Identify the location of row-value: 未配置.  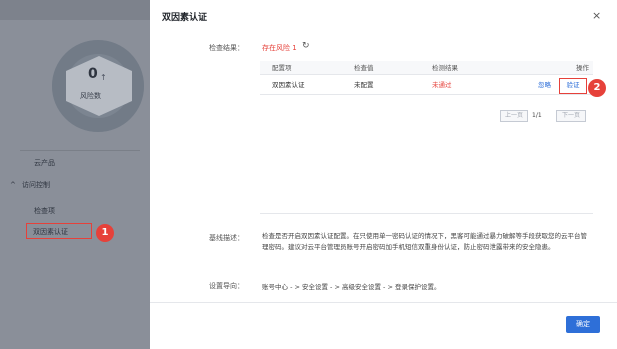
(364, 85).